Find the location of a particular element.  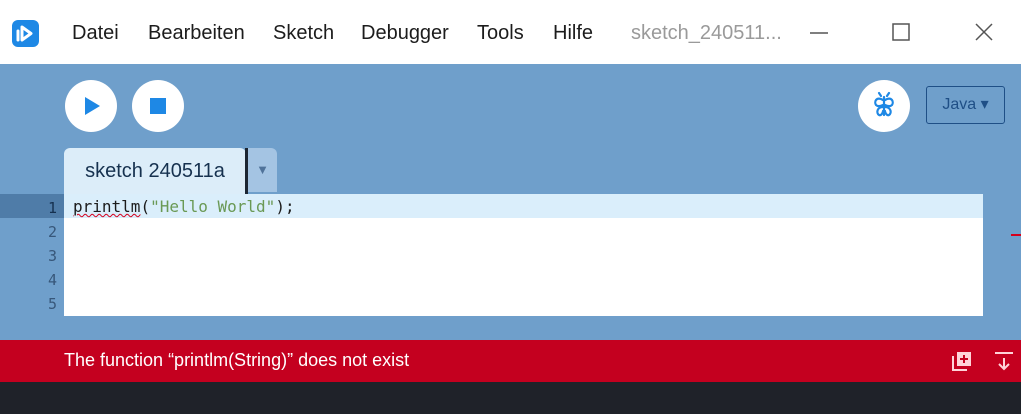

maximize-icon is located at coordinates (901, 32).